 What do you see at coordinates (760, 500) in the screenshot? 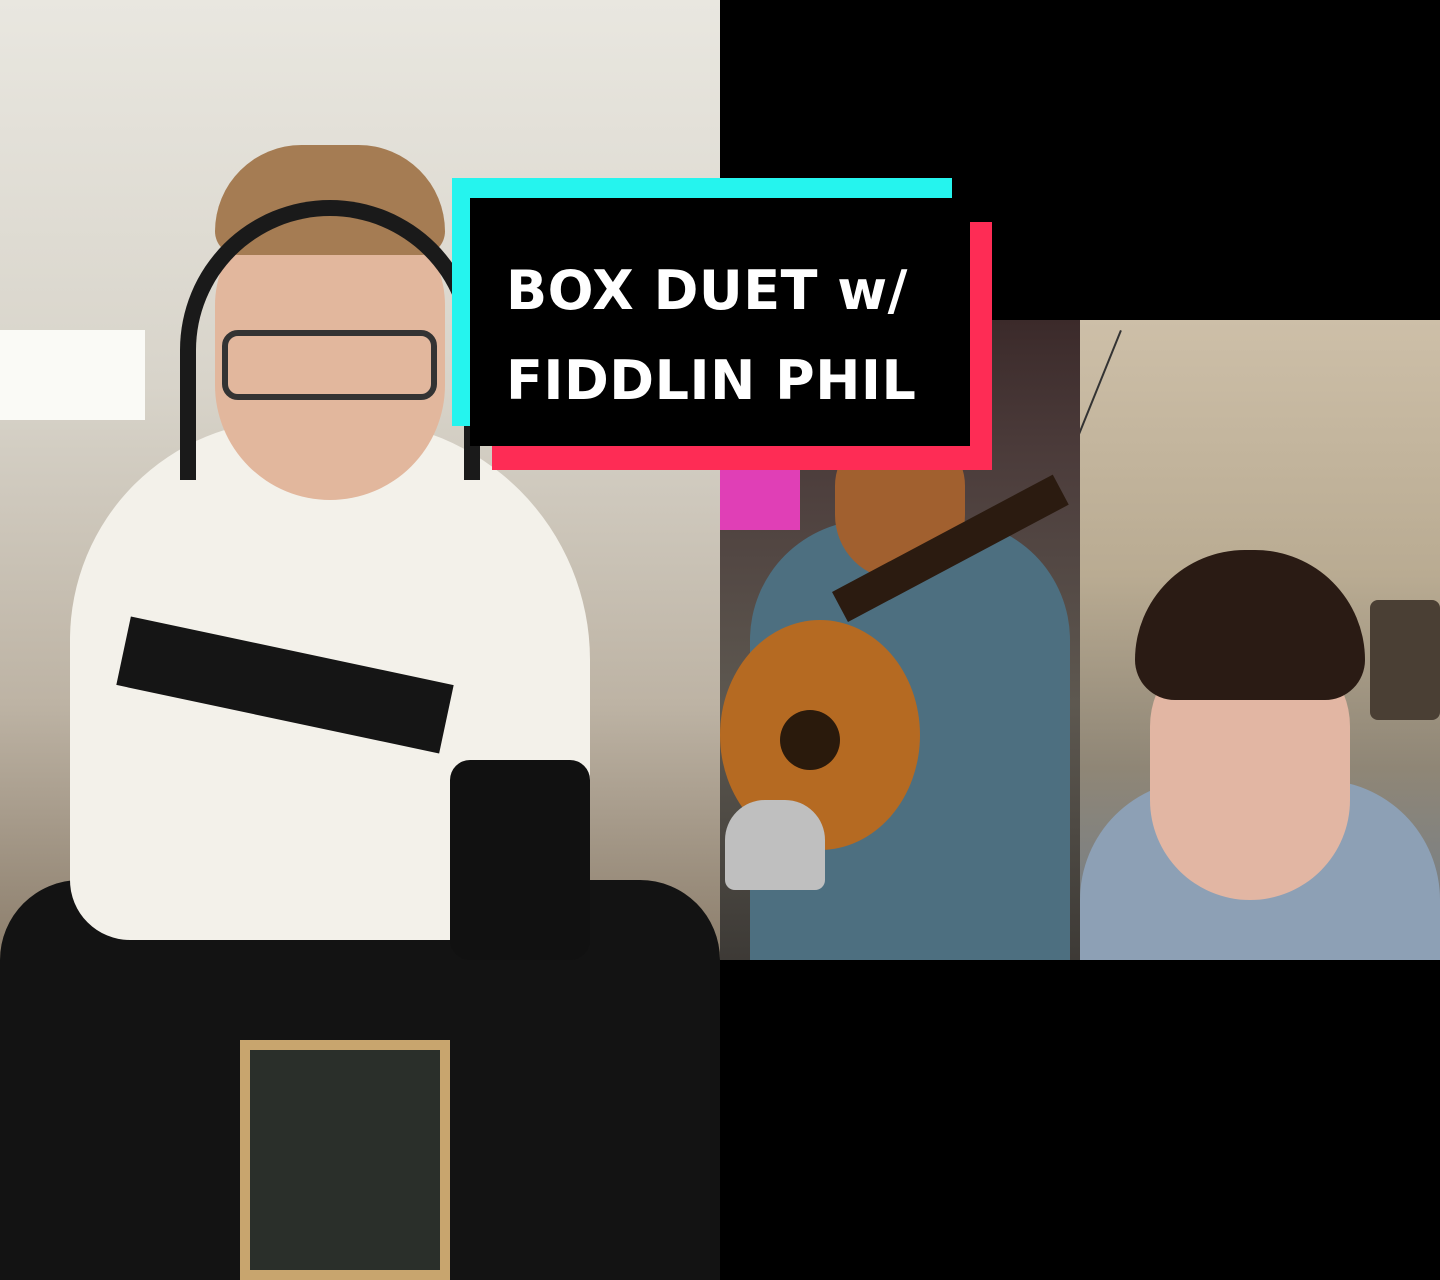
I see `pink-decor` at bounding box center [760, 500].